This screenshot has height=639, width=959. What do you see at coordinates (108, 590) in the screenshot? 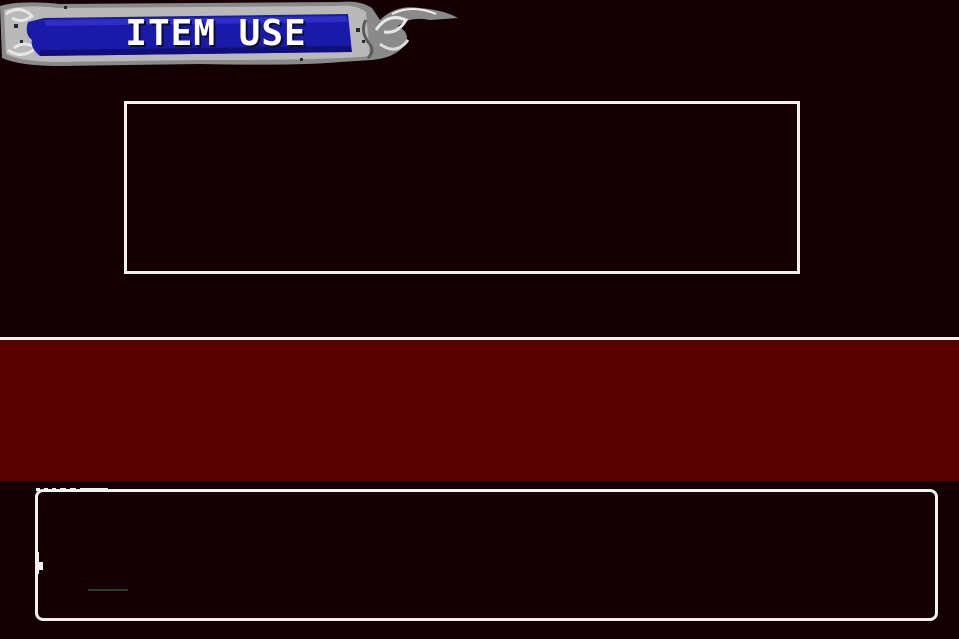
I see `message-text-trace` at bounding box center [108, 590].